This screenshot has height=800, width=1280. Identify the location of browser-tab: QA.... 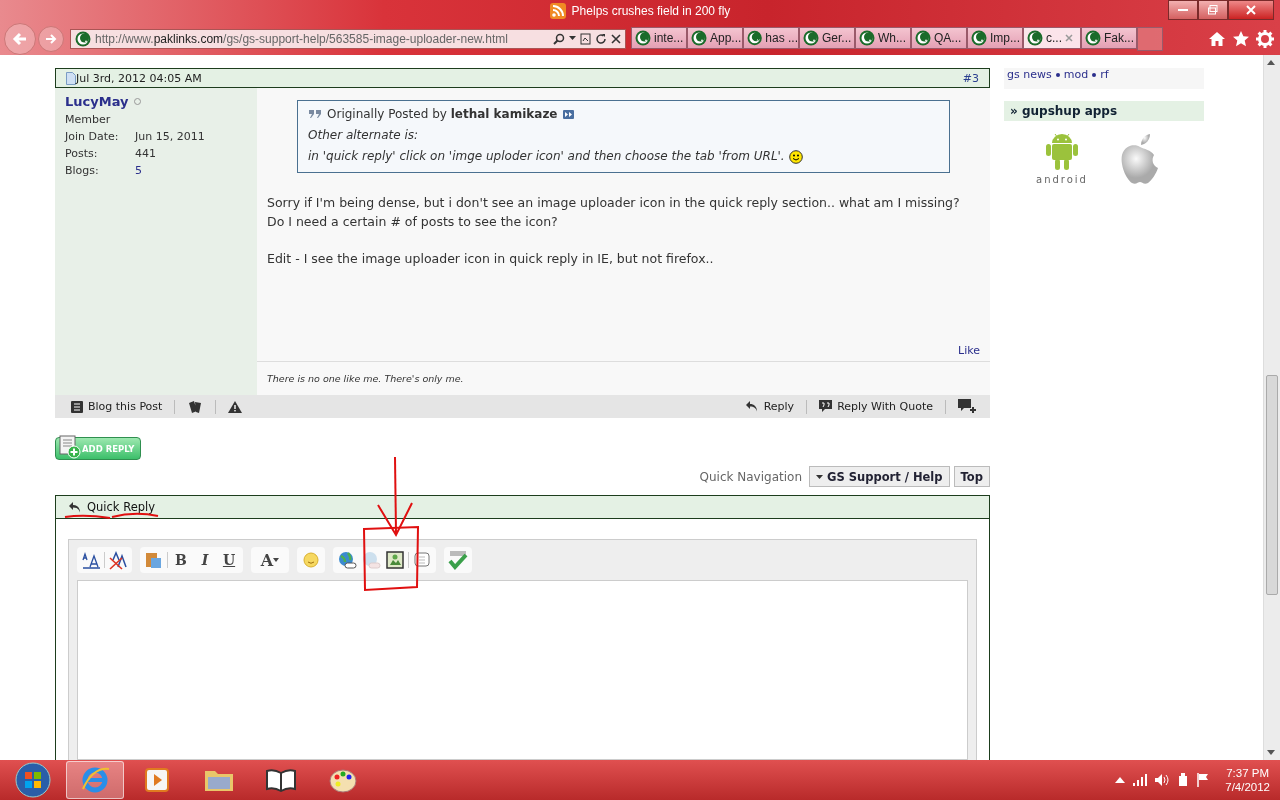
(939, 37).